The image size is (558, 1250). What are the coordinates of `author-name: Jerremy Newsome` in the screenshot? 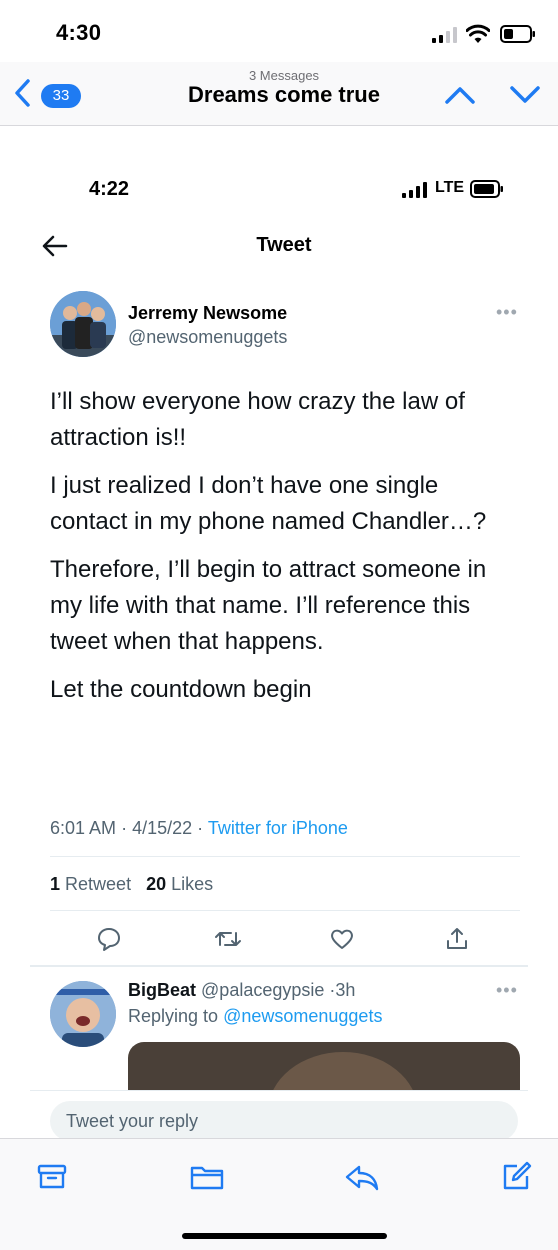 It's located at (208, 313).